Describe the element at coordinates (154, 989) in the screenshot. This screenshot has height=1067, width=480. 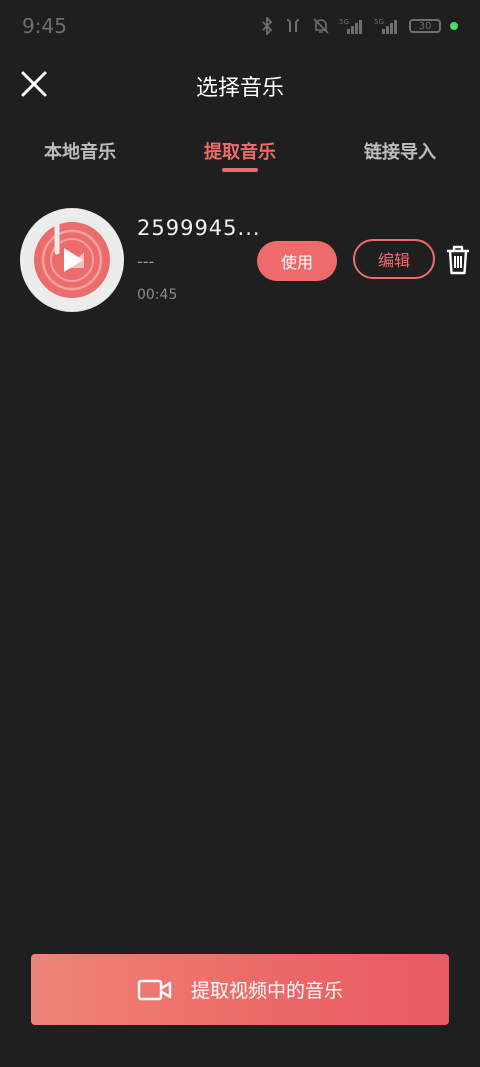
I see `video-camera-icon` at that location.